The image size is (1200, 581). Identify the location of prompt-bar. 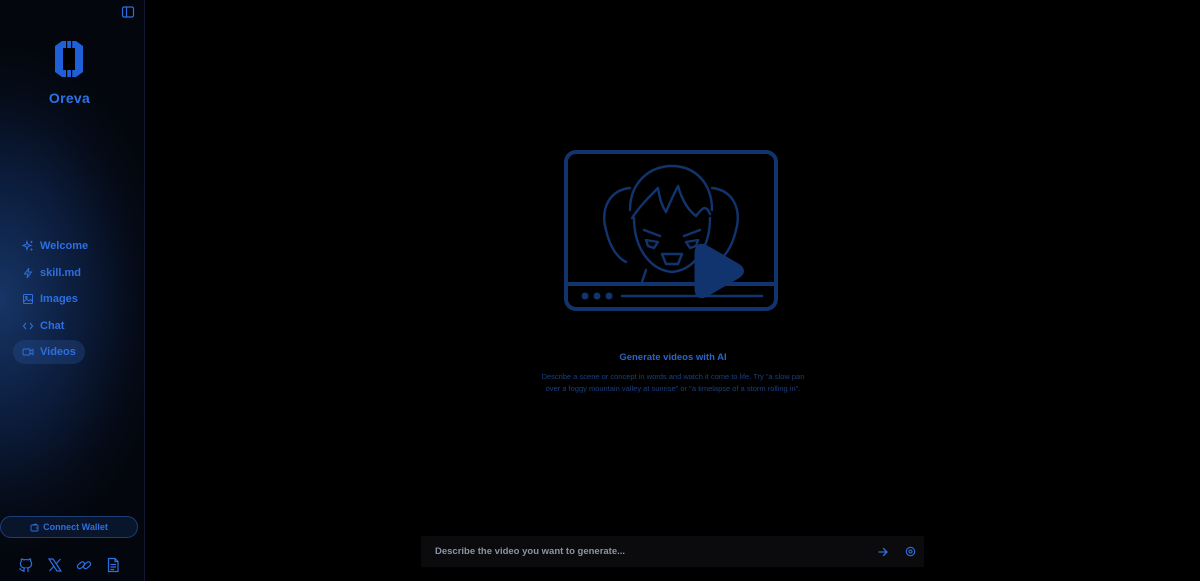
(672, 551).